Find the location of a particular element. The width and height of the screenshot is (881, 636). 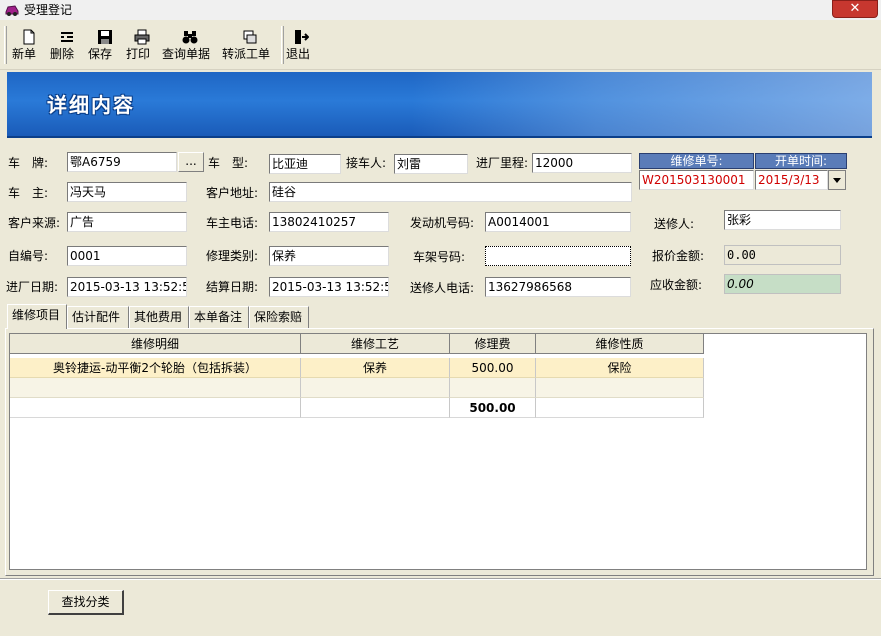

open-time-dropdown is located at coordinates (837, 180).